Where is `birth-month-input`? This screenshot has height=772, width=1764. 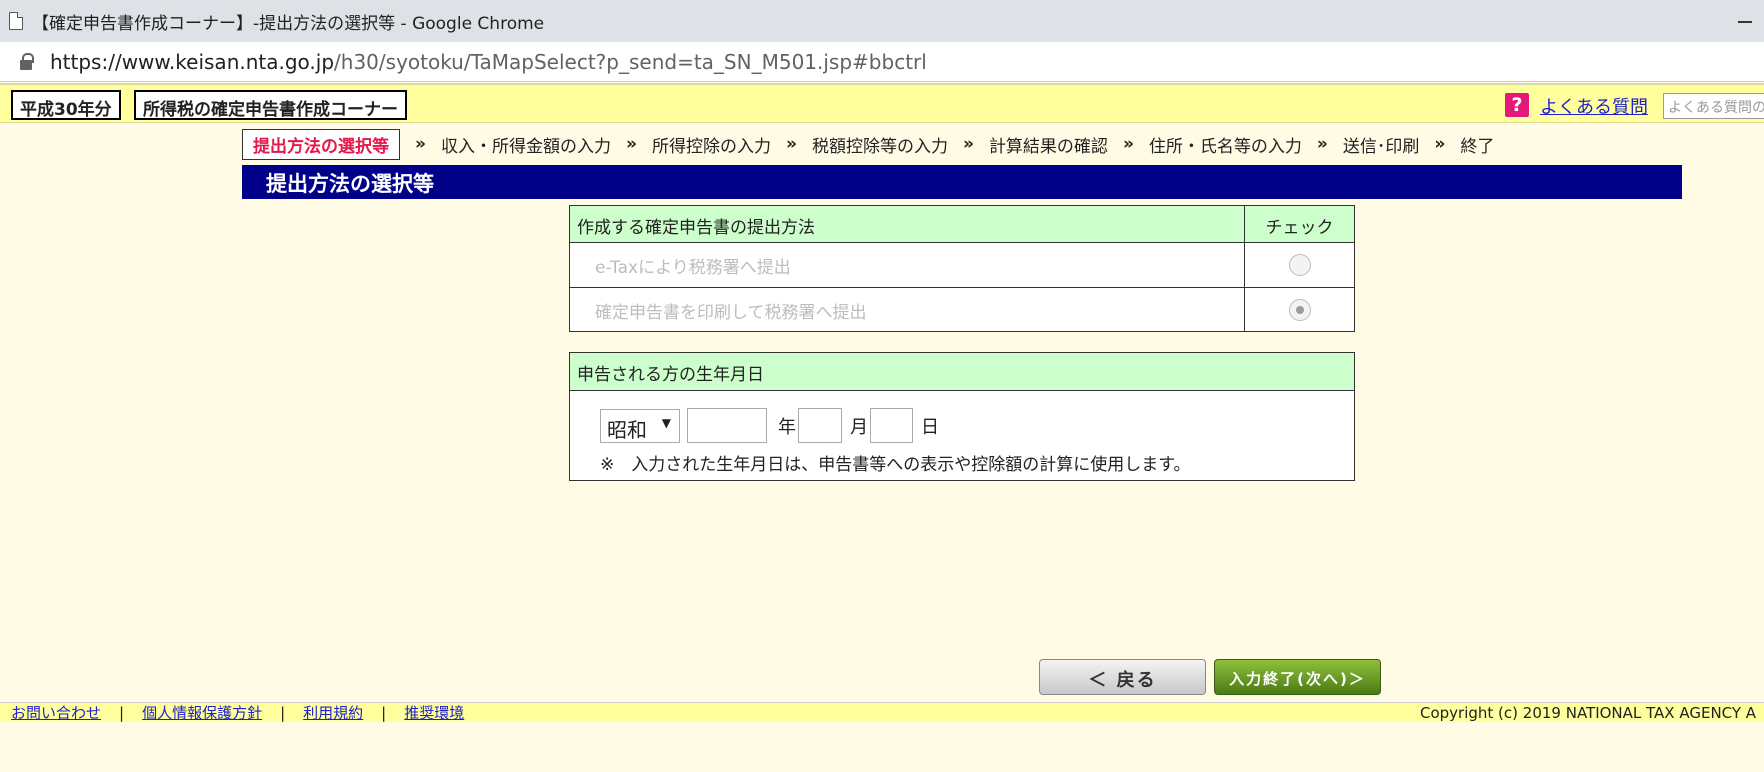
birth-month-input is located at coordinates (820, 425).